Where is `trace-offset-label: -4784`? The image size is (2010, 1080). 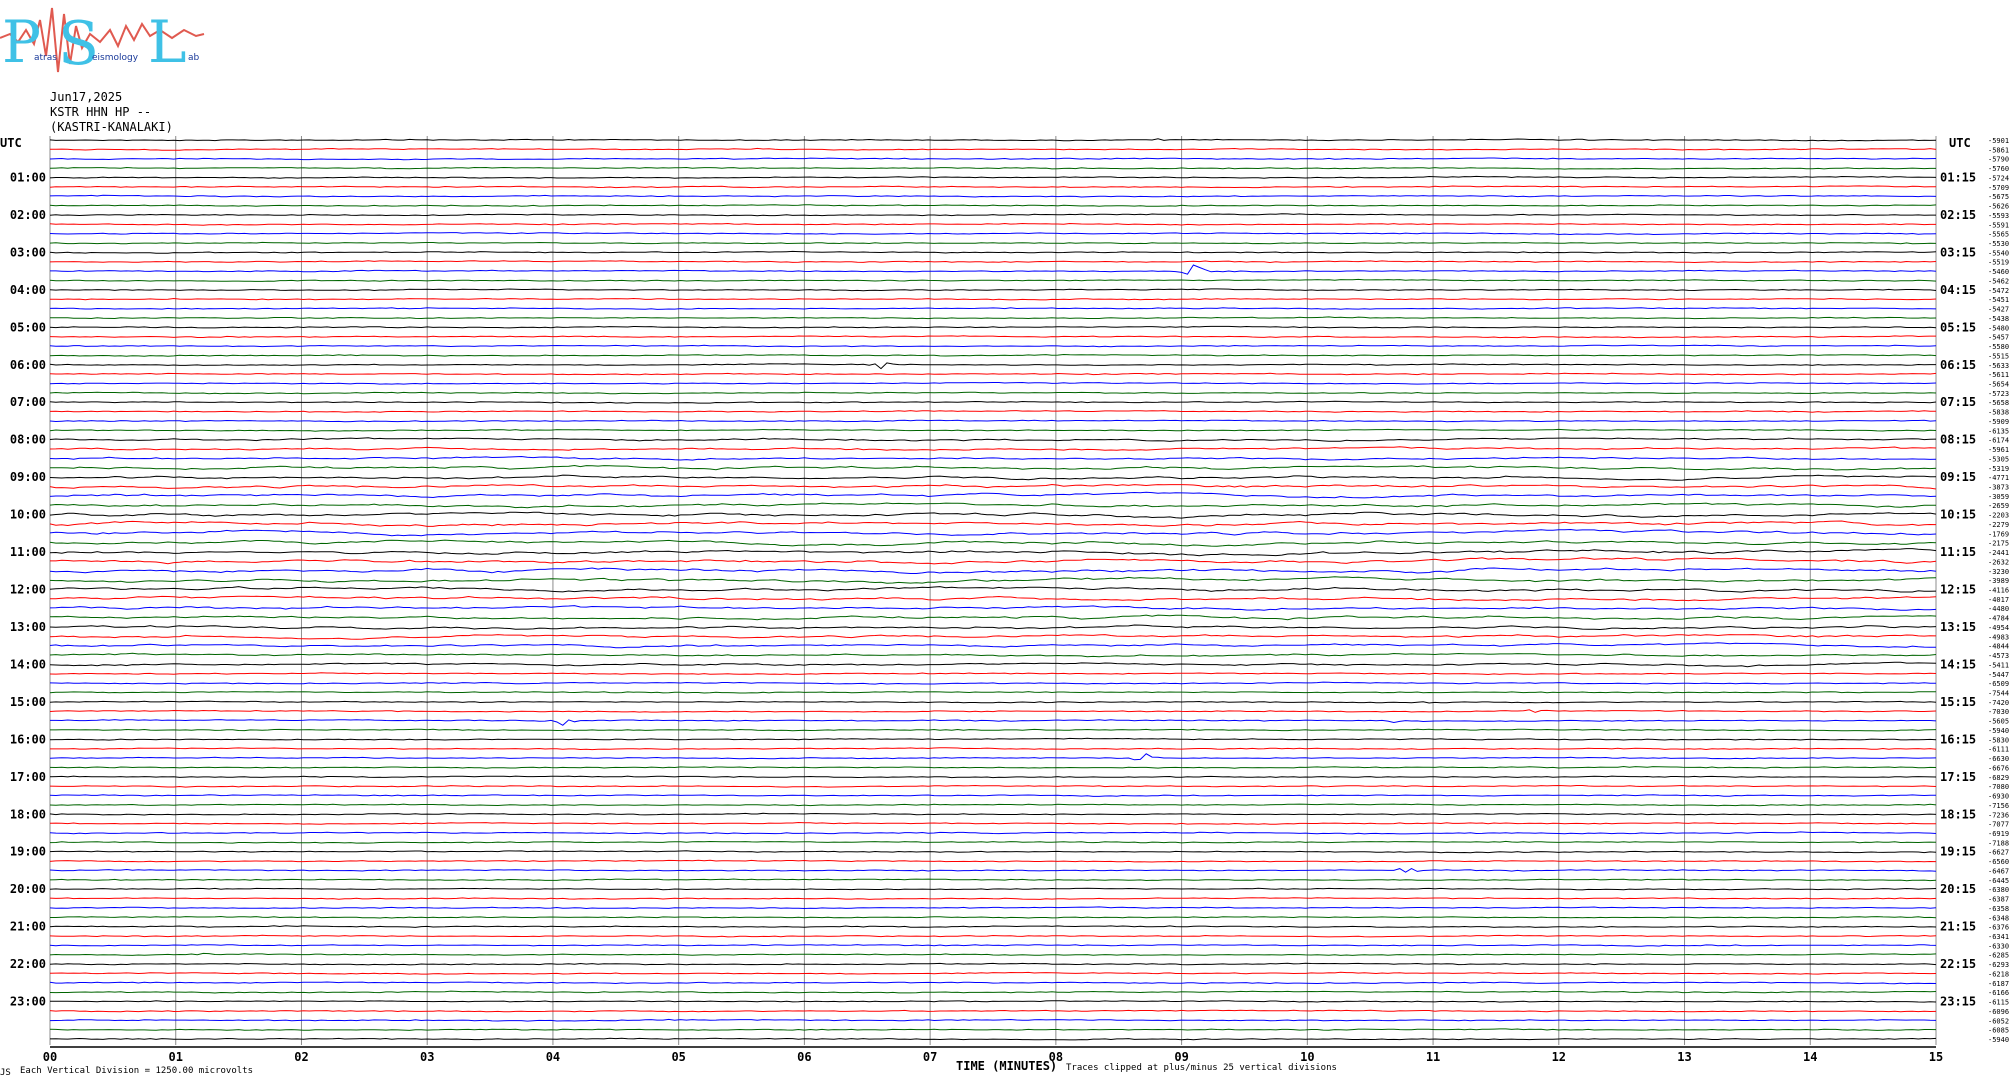
trace-offset-label: -4784 is located at coordinates (1998, 619).